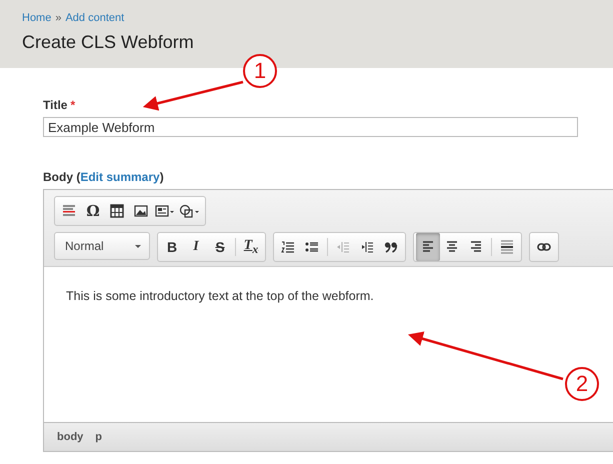  What do you see at coordinates (70, 437) in the screenshot?
I see `path-item: body` at bounding box center [70, 437].